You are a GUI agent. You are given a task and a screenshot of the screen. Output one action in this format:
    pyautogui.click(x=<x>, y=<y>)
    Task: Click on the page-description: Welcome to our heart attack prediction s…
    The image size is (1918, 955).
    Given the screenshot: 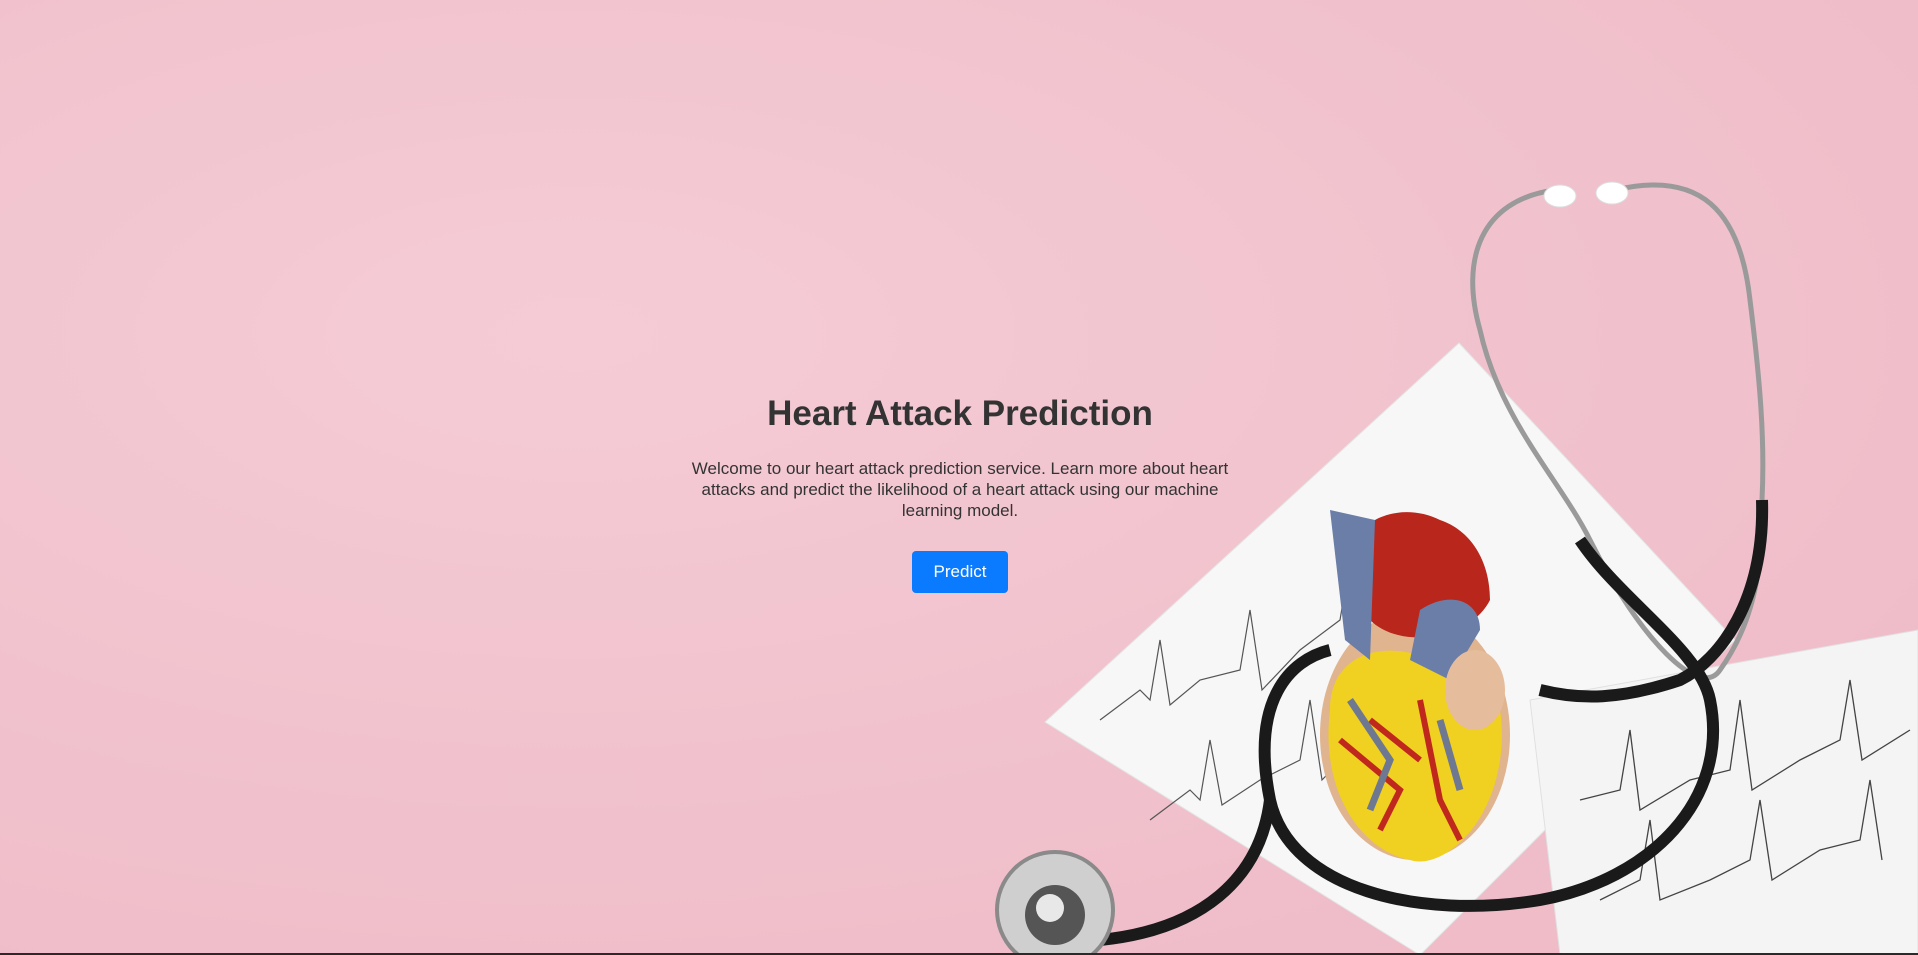 What is the action you would take?
    pyautogui.click(x=960, y=489)
    